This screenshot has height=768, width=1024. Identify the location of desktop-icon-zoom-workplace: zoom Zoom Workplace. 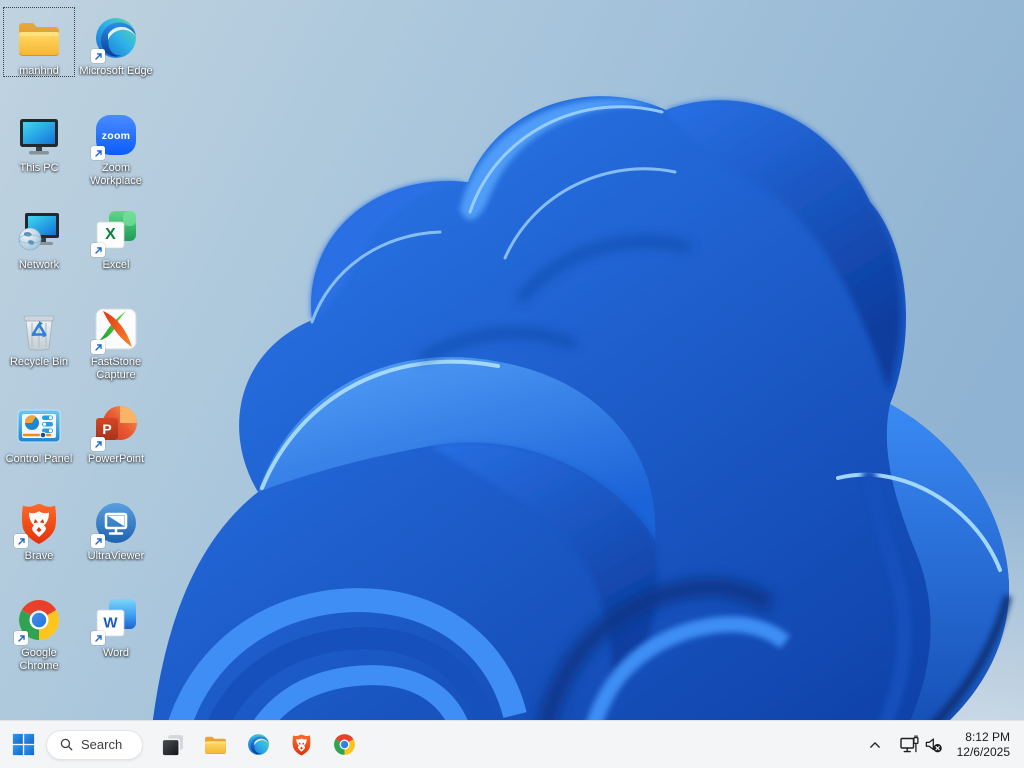
(116, 148).